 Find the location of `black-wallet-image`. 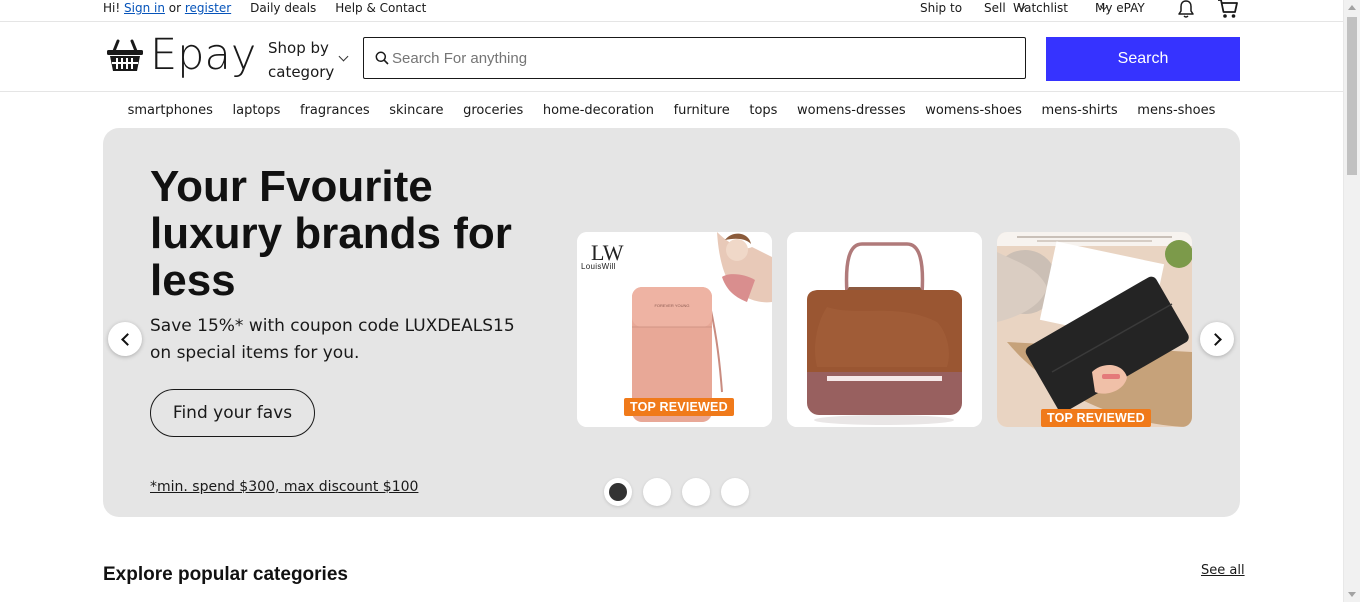

black-wallet-image is located at coordinates (1094, 329).